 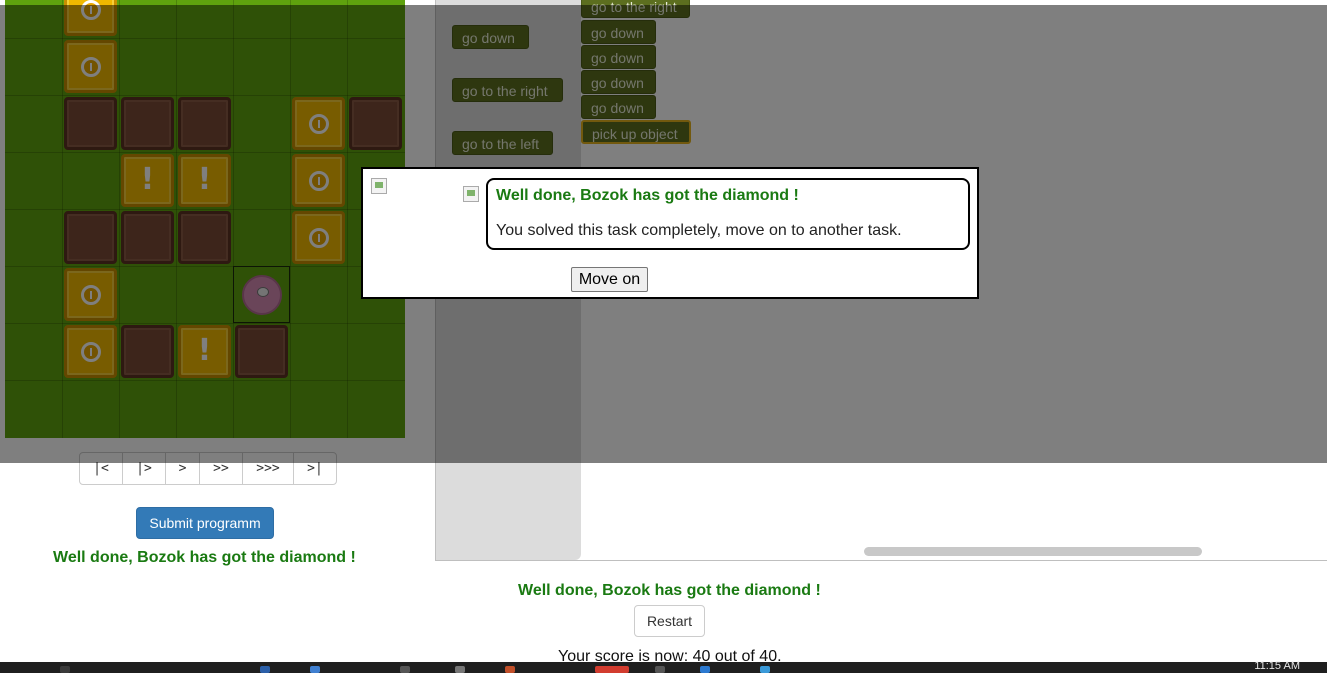 What do you see at coordinates (471, 194) in the screenshot?
I see `diamond-image-icon` at bounding box center [471, 194].